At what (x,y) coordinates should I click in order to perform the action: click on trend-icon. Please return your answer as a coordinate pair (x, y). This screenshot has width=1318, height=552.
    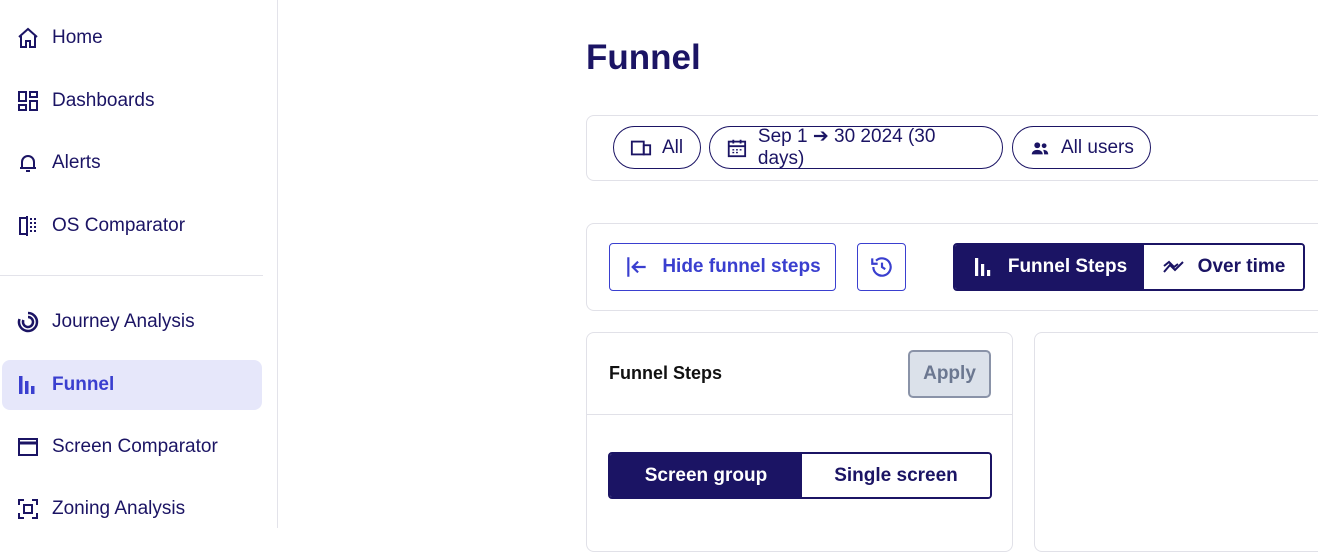
    Looking at the image, I should click on (1173, 266).